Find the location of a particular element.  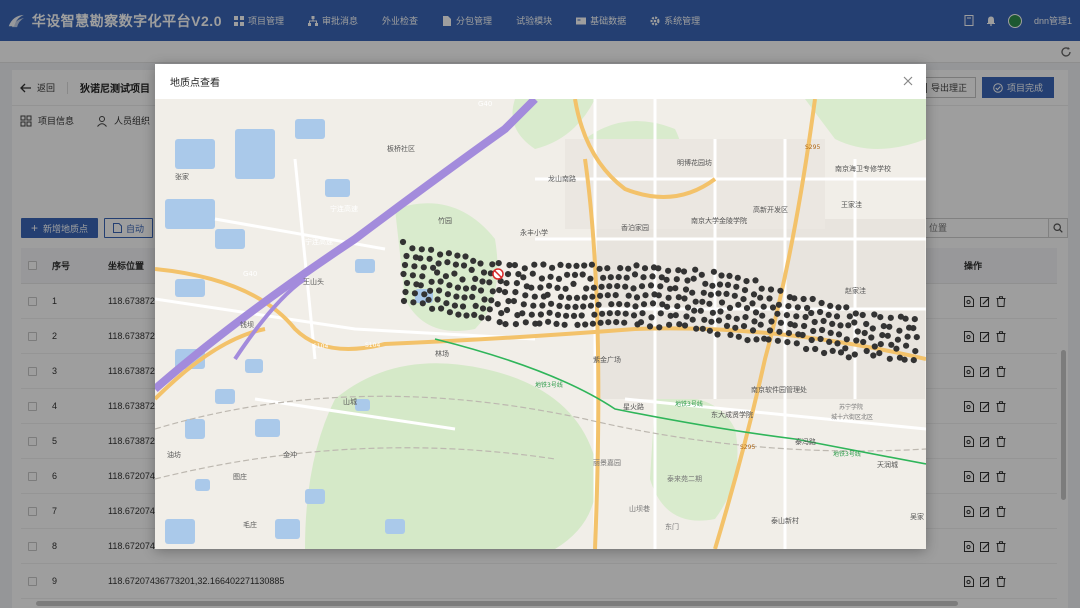

forbidden-marker-icon is located at coordinates (498, 274).